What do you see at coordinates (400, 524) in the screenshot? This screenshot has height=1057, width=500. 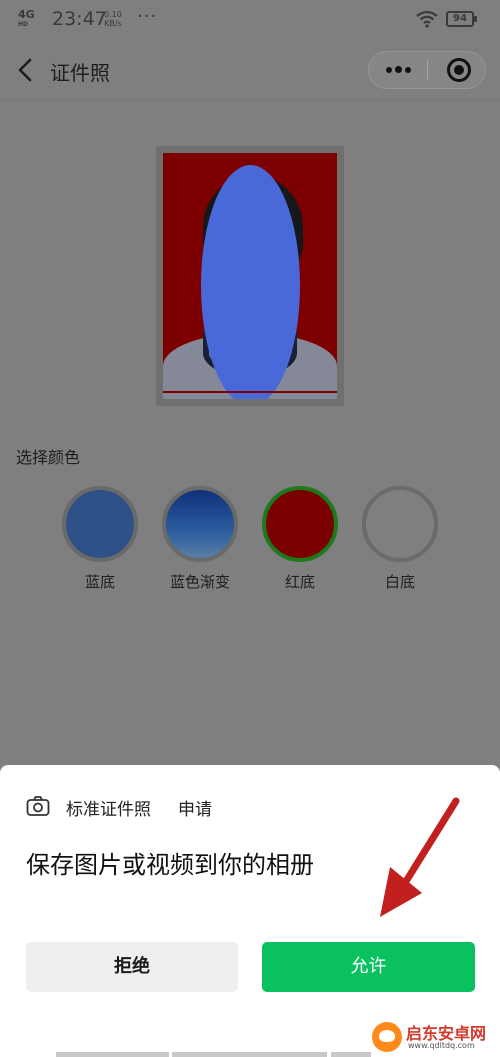 I see `swatch-white` at bounding box center [400, 524].